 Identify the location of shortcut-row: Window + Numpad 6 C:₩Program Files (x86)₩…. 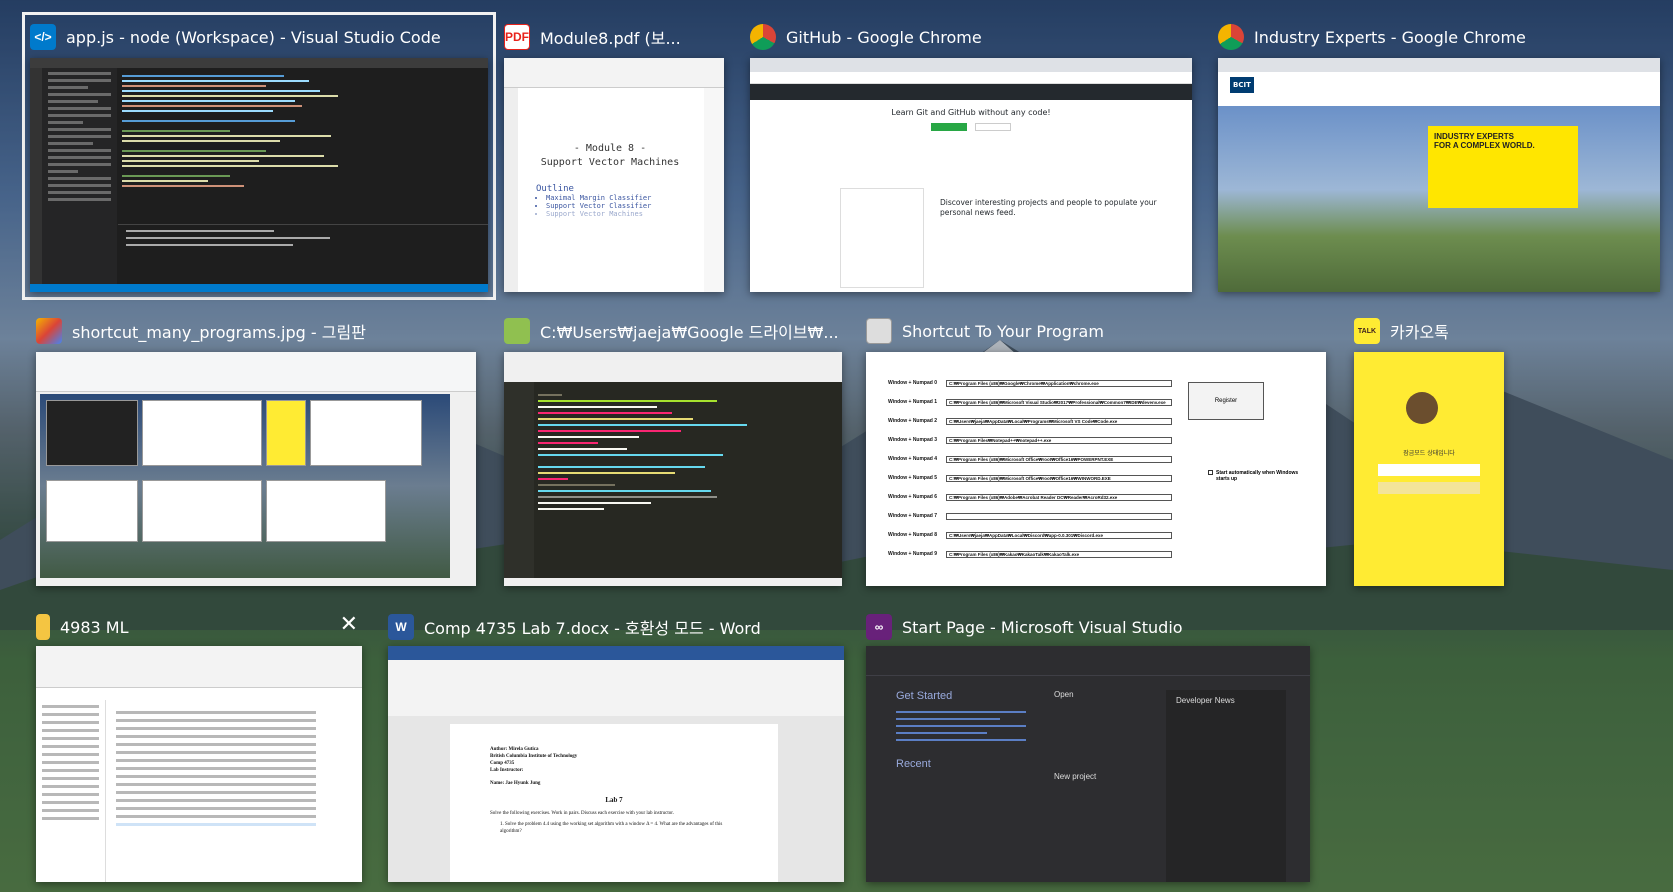
(1030, 497).